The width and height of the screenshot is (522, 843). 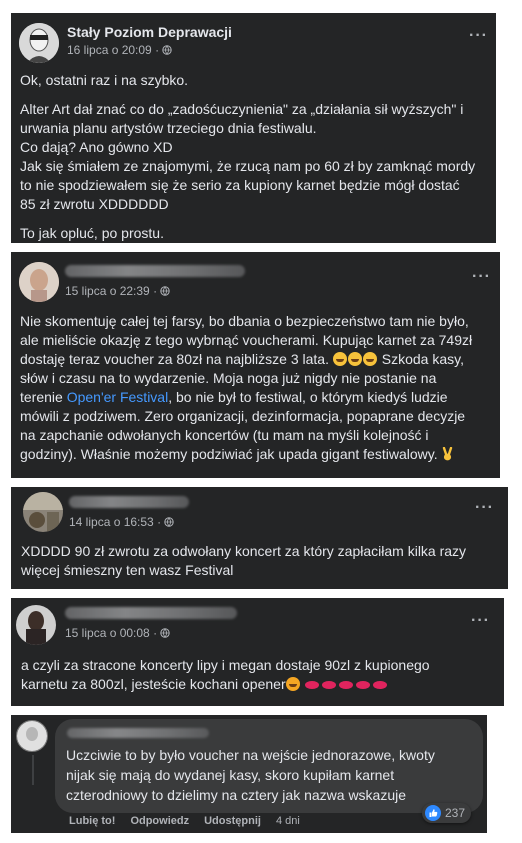 What do you see at coordinates (127, 570) in the screenshot?
I see `post-text-line: więcej śmieszny ten wasz Festival` at bounding box center [127, 570].